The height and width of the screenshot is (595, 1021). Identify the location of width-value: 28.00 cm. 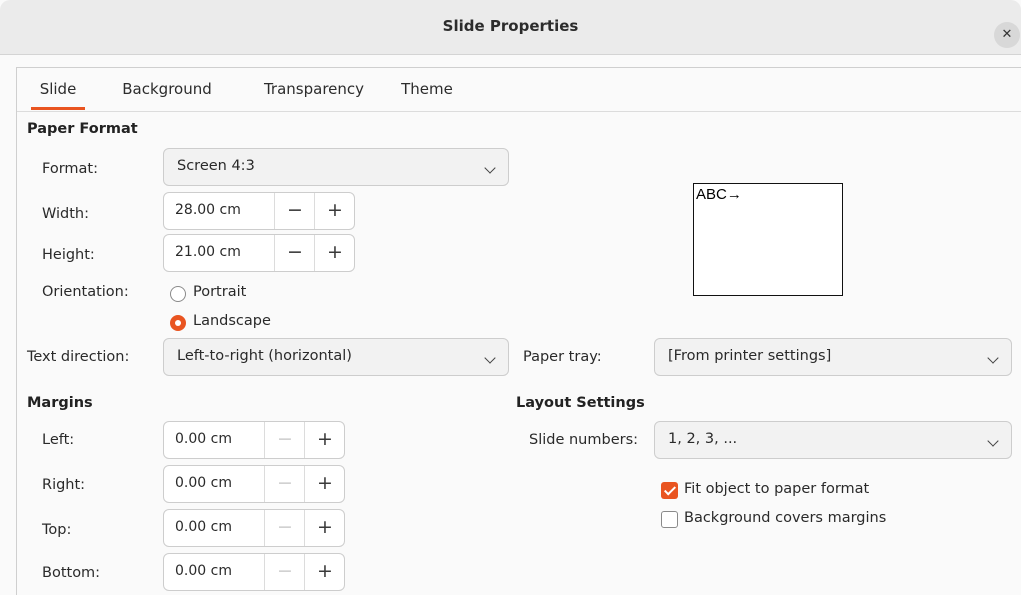
(208, 210).